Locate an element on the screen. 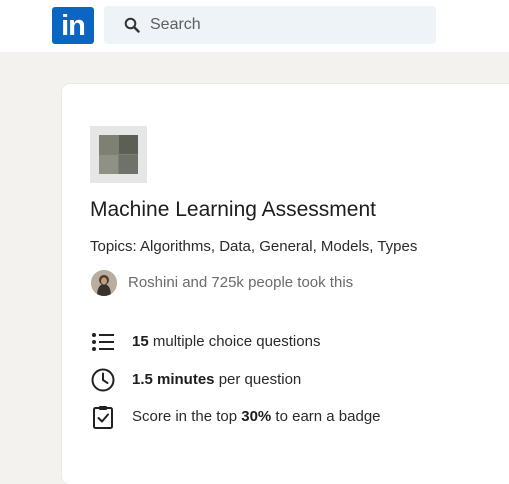 The height and width of the screenshot is (484, 509). feature-text: 1.5 minutes per question is located at coordinates (217, 379).